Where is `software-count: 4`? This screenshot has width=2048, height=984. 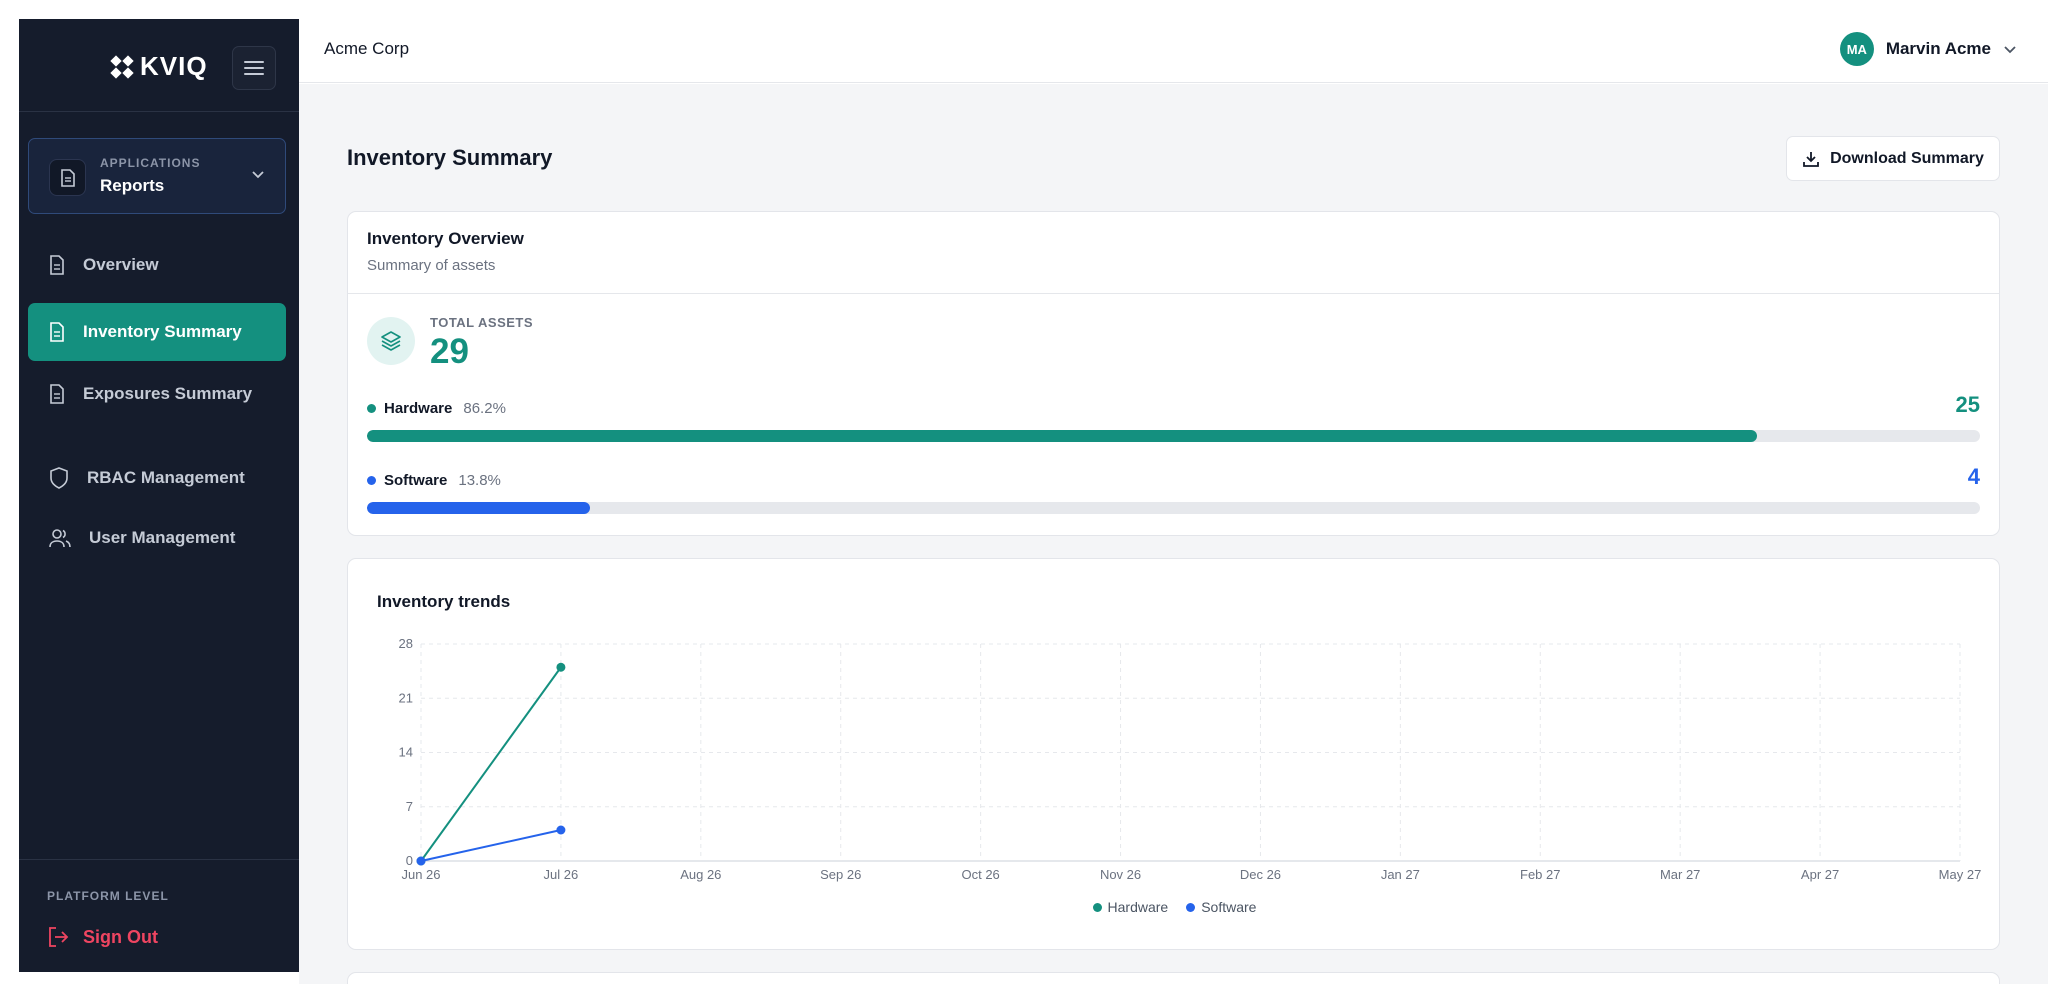 software-count: 4 is located at coordinates (1973, 476).